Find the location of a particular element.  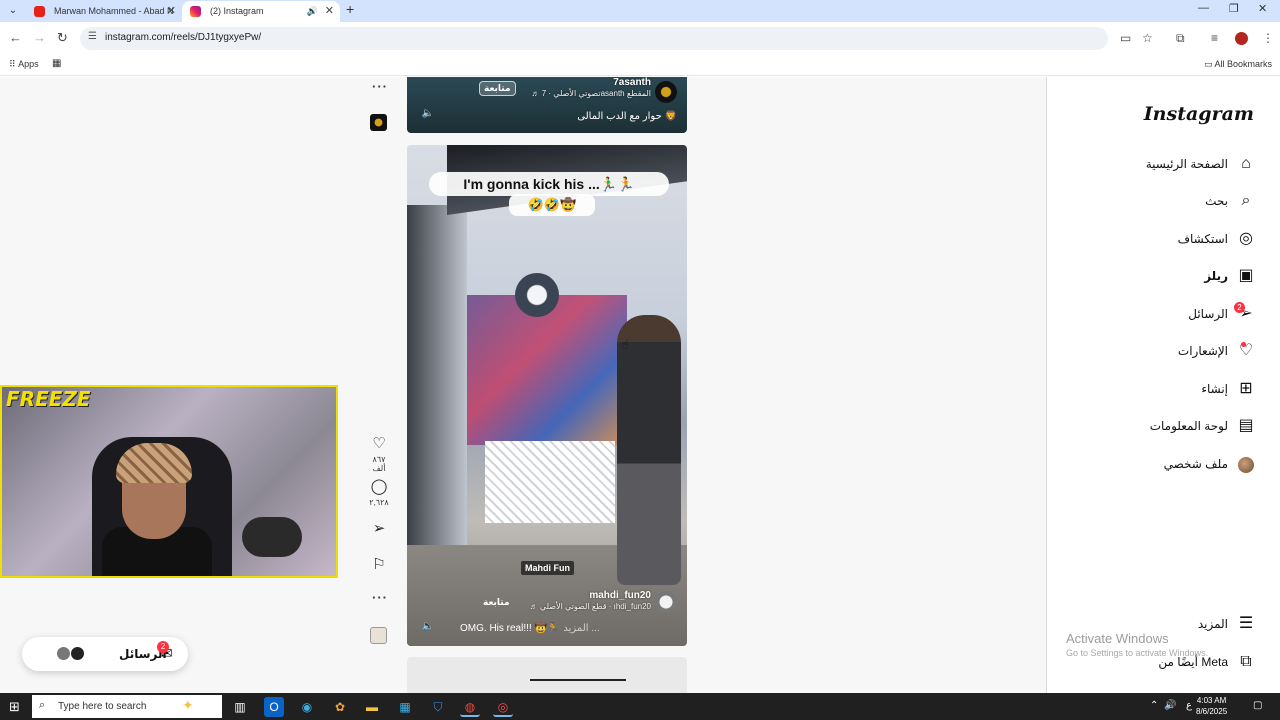

apps-grid-icon: ⧉ is located at coordinates (1246, 661).